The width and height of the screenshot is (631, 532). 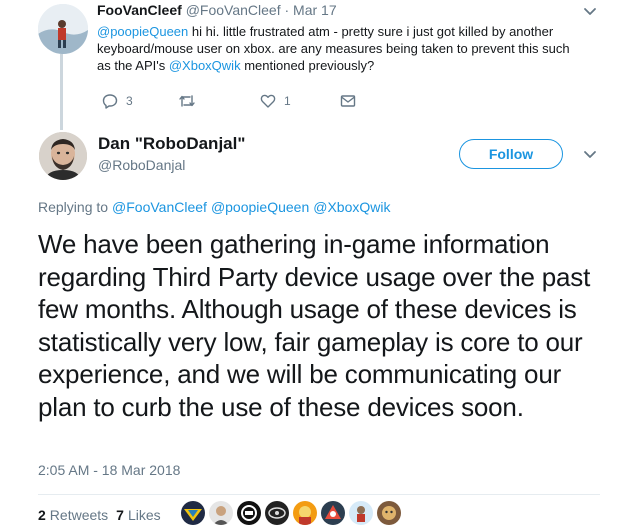 What do you see at coordinates (159, 207) in the screenshot?
I see `replying-to-mention: @FooVanCleef` at bounding box center [159, 207].